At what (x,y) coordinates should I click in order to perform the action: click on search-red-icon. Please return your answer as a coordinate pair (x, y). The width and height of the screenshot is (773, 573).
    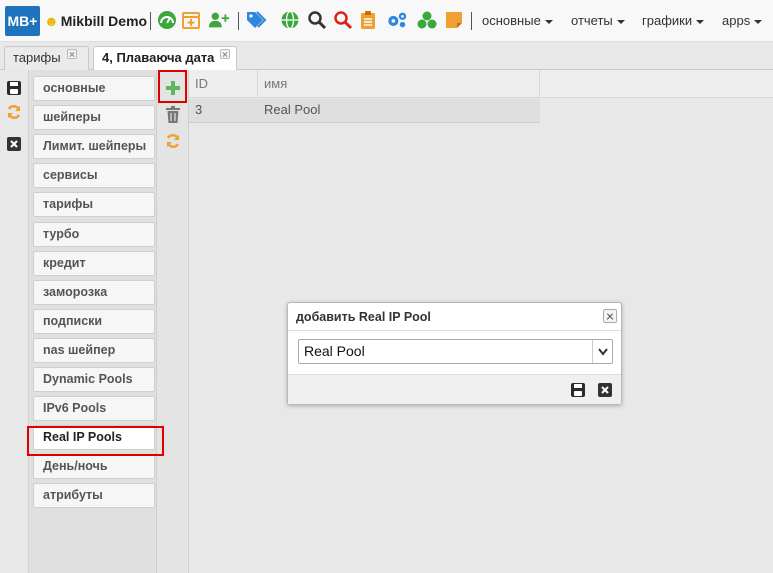
    Looking at the image, I should click on (343, 20).